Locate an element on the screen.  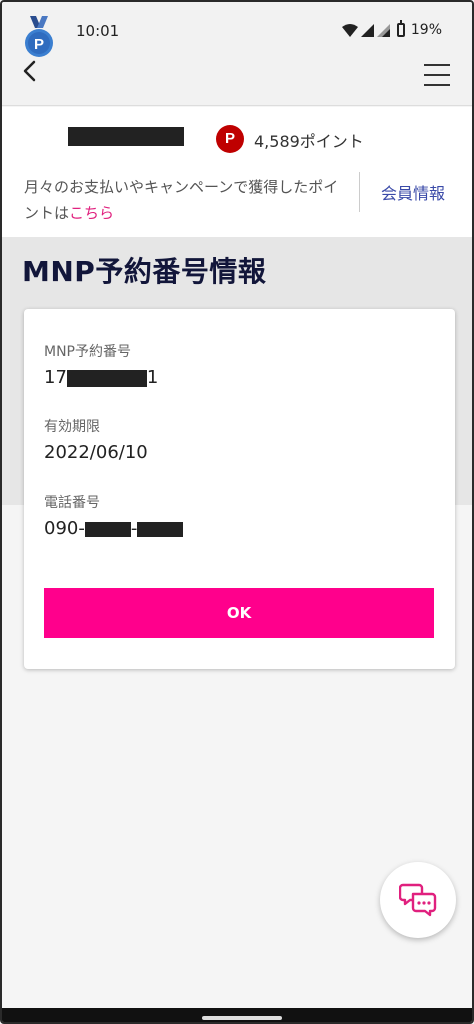
rank-medal-icon: P is located at coordinates (39, 36).